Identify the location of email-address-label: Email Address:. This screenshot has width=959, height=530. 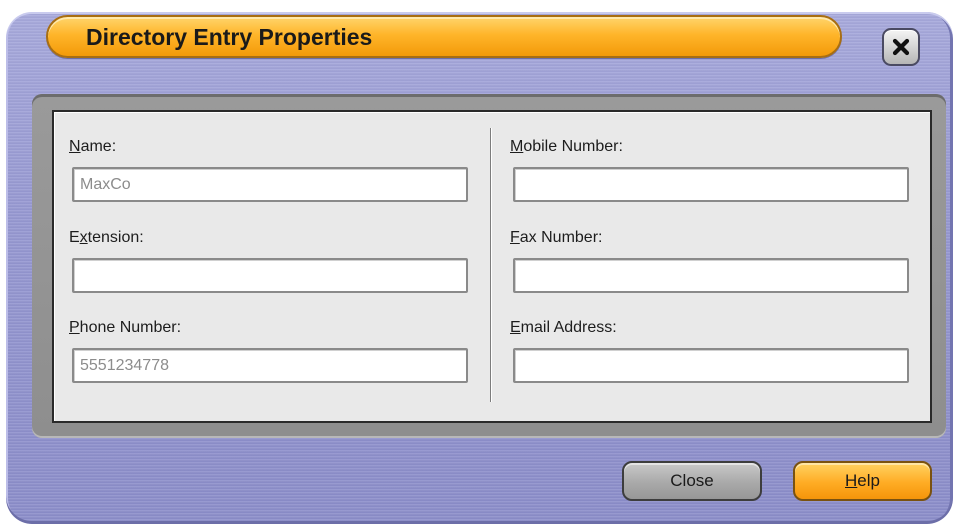
(563, 327).